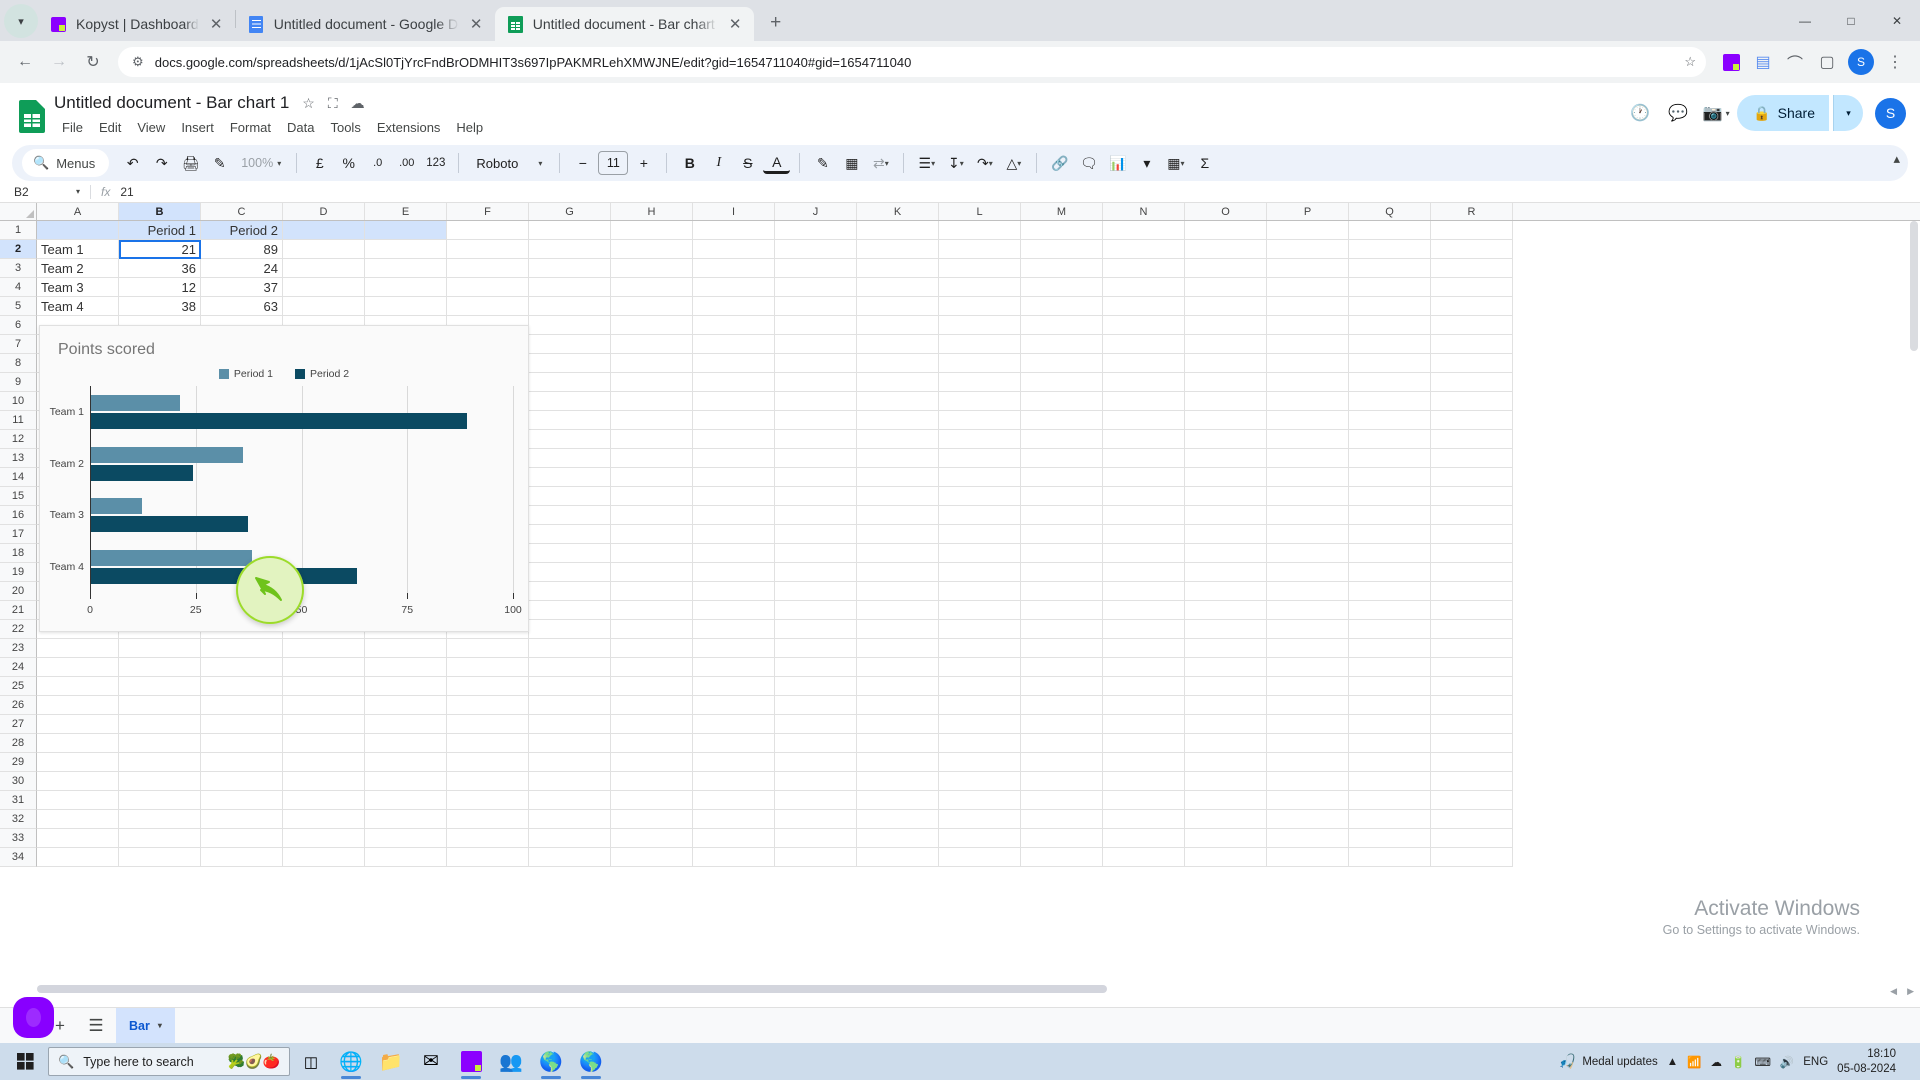  Describe the element at coordinates (1308, 230) in the screenshot. I see `cell-P1` at that location.